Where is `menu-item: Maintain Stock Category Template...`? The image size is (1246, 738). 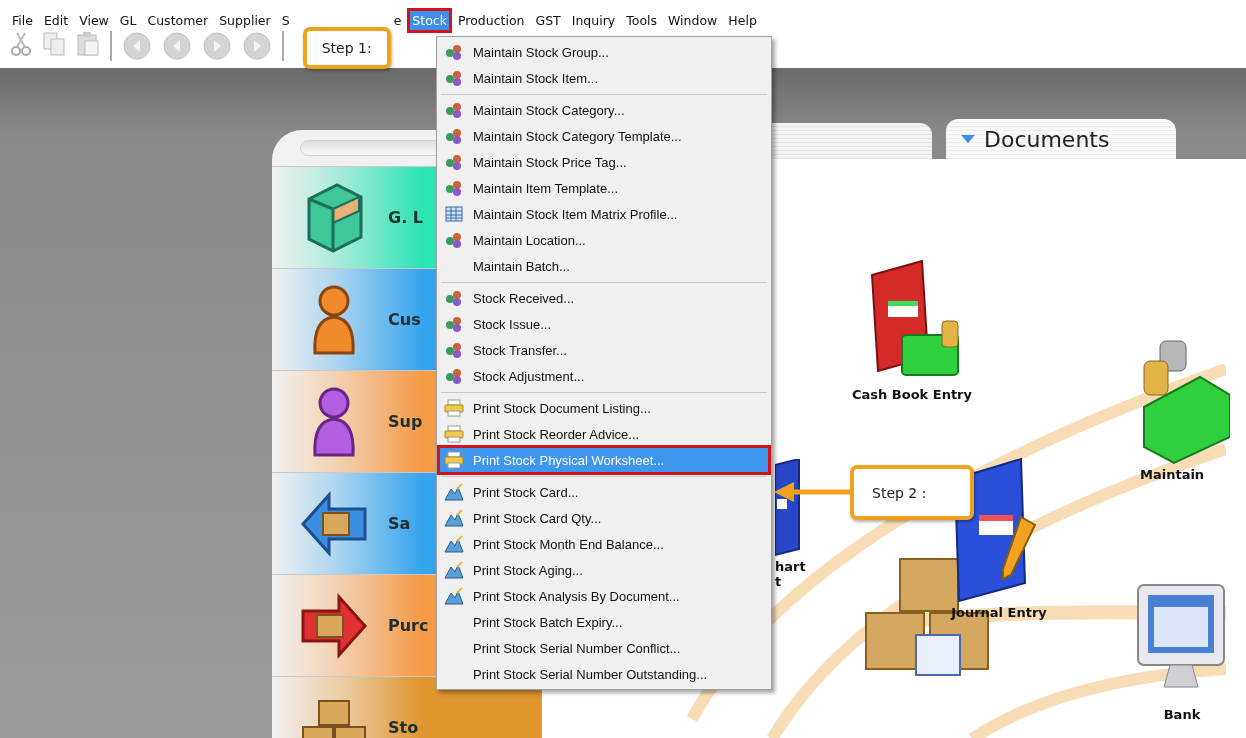 menu-item: Maintain Stock Category Template... is located at coordinates (604, 136).